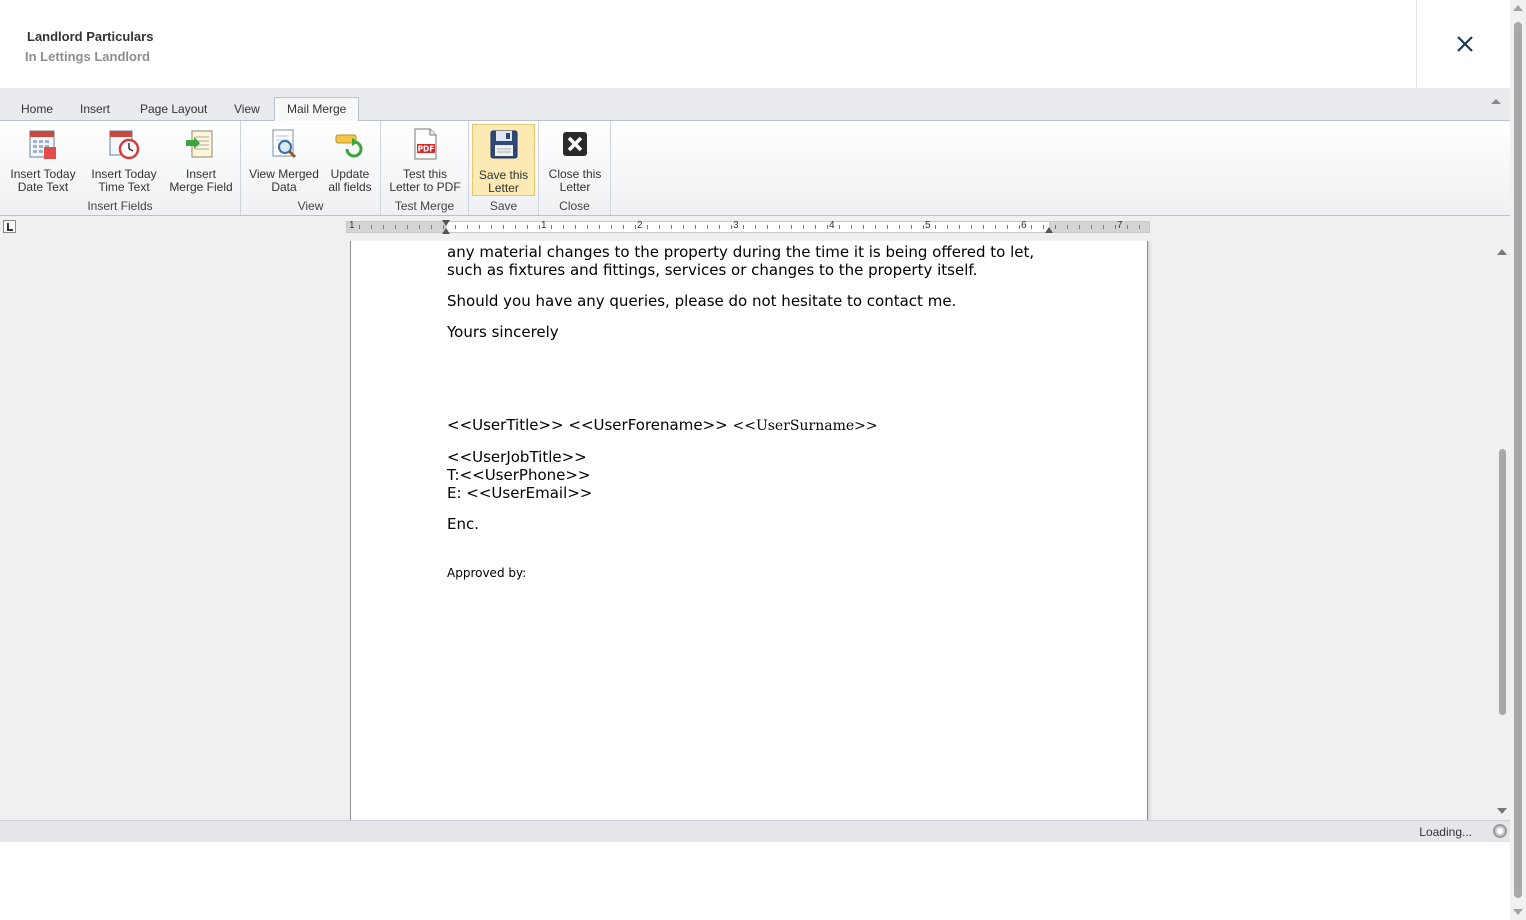 The height and width of the screenshot is (920, 1526). Describe the element at coordinates (446, 223) in the screenshot. I see `first-line-indent-marker` at that location.